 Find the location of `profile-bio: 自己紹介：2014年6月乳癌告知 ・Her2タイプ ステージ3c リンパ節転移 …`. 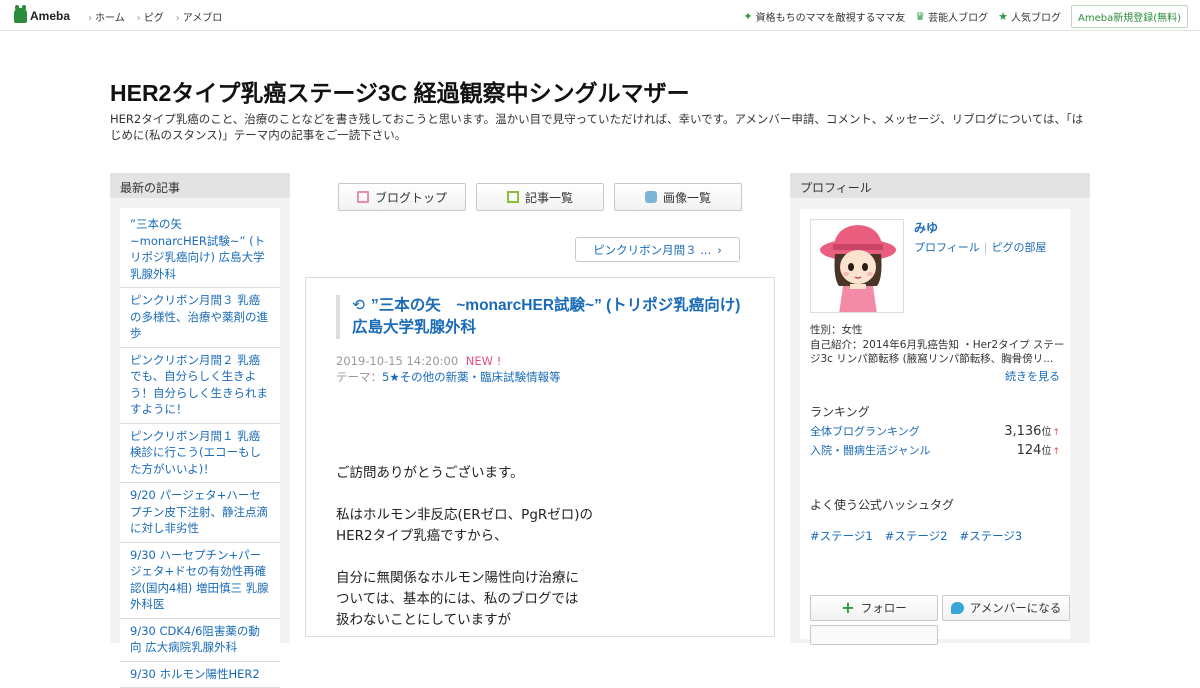

profile-bio: 自己紹介：2014年6月乳癌告知 ・Her2タイプ ステージ3c リンパ節転移 … is located at coordinates (940, 352).